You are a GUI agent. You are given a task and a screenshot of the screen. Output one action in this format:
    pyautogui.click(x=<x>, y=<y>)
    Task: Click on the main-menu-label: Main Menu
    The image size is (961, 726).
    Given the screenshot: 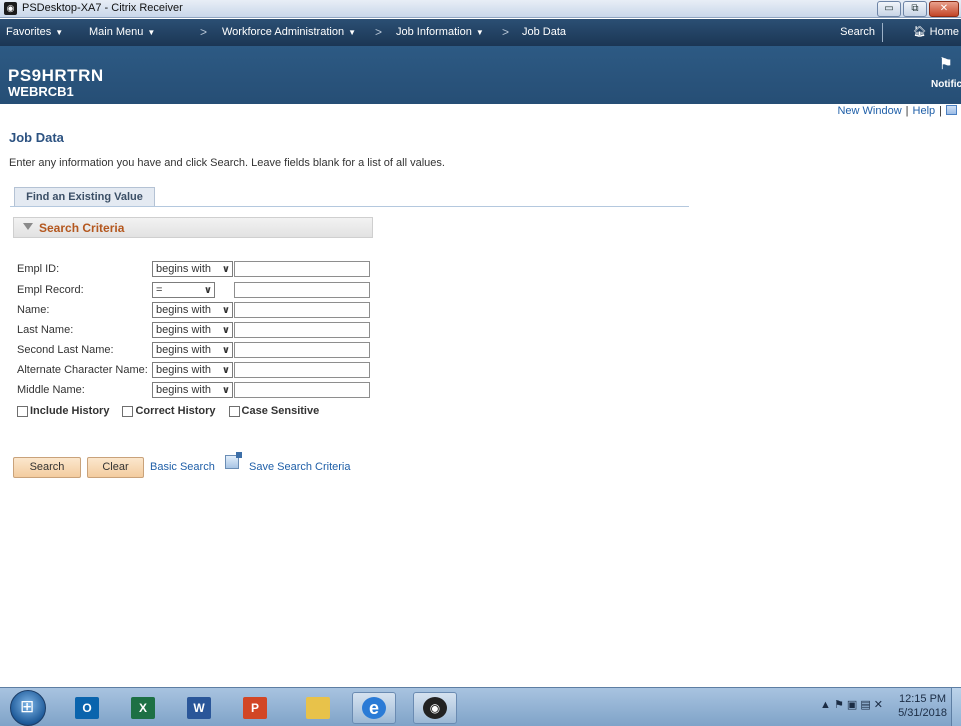 What is the action you would take?
    pyautogui.click(x=116, y=32)
    